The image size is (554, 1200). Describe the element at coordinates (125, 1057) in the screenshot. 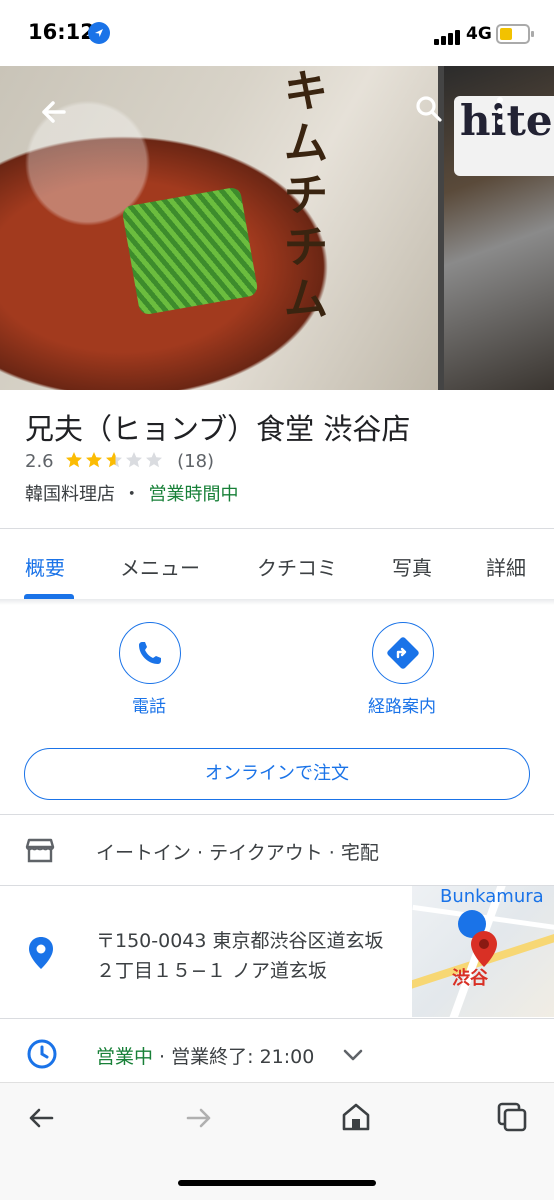

I see `hours-status: 営業中` at that location.